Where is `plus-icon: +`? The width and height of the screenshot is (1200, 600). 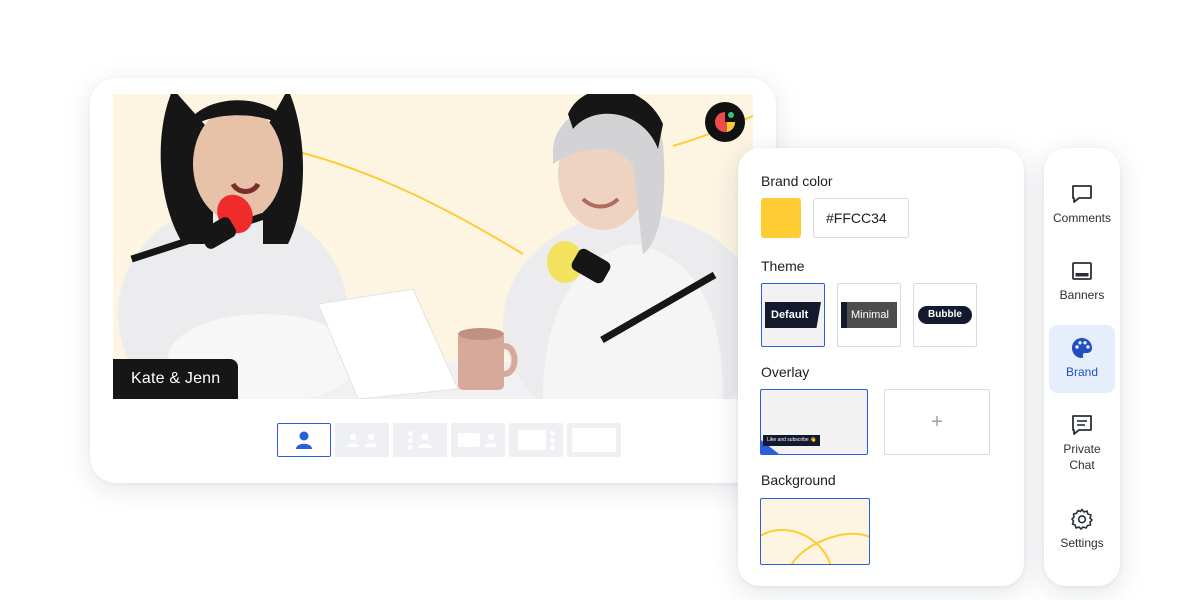
plus-icon: + is located at coordinates (937, 421).